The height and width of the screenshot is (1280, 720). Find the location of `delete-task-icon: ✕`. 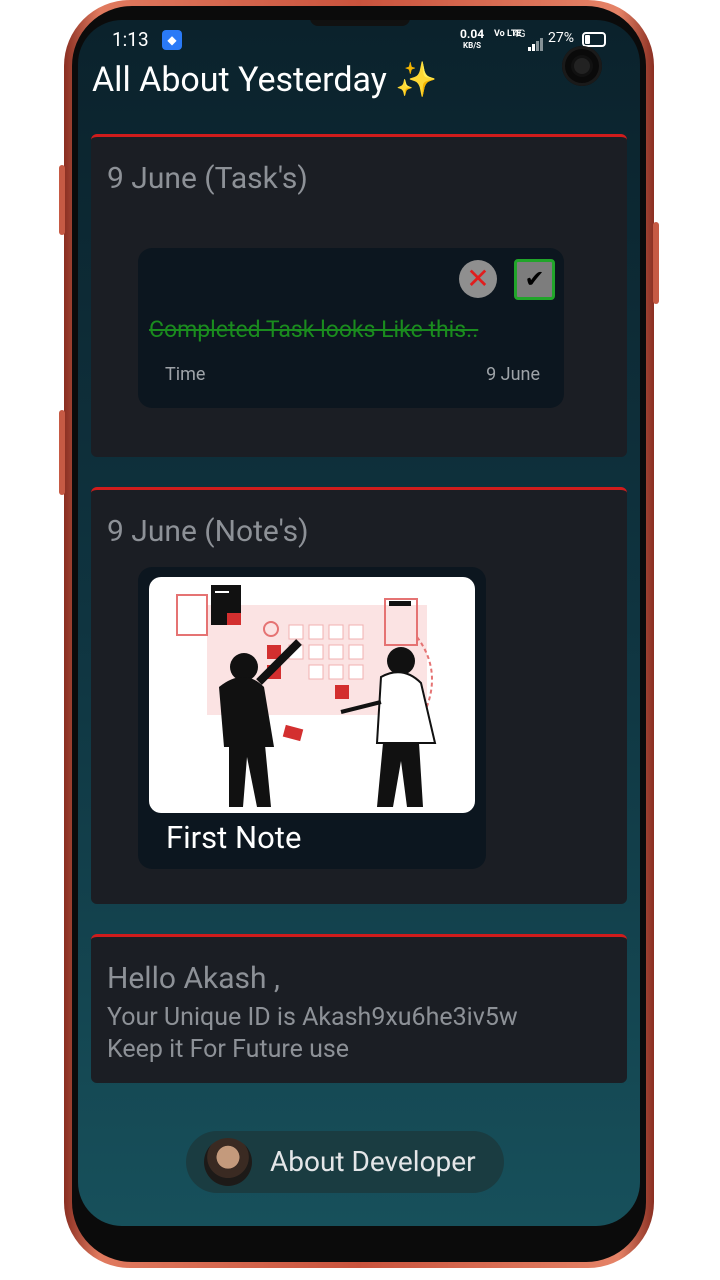

delete-task-icon: ✕ is located at coordinates (478, 279).